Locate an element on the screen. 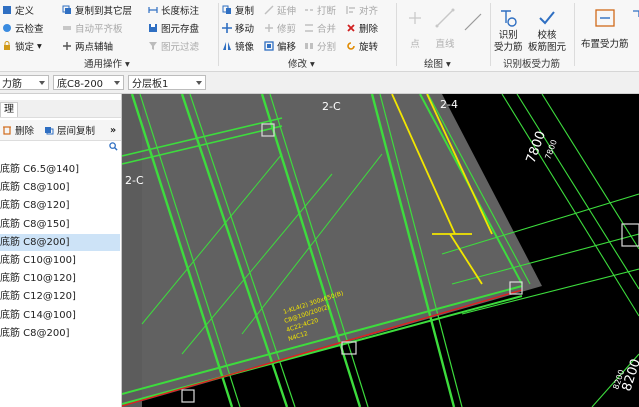 The image size is (639, 407). define-button: 定义 is located at coordinates (18, 10).